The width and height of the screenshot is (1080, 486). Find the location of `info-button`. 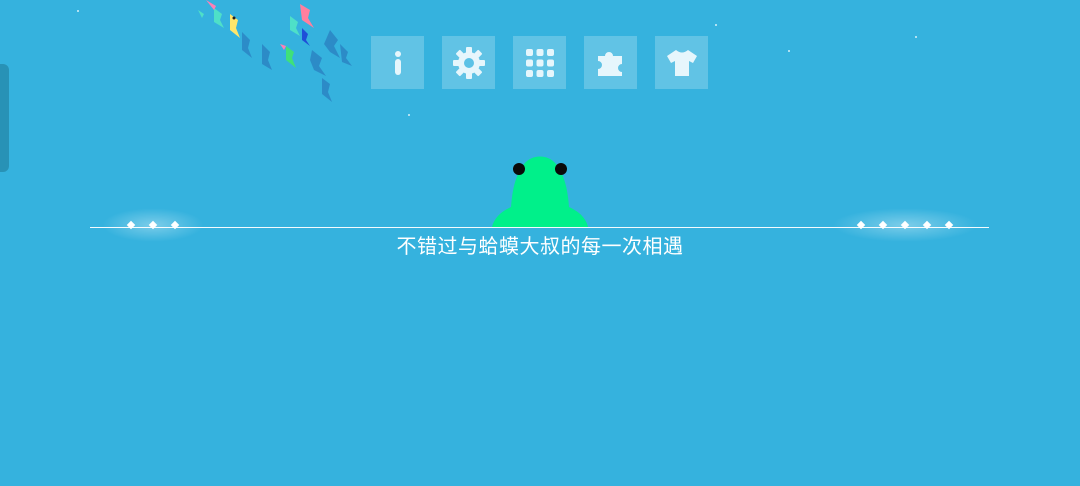

info-button is located at coordinates (397, 62).